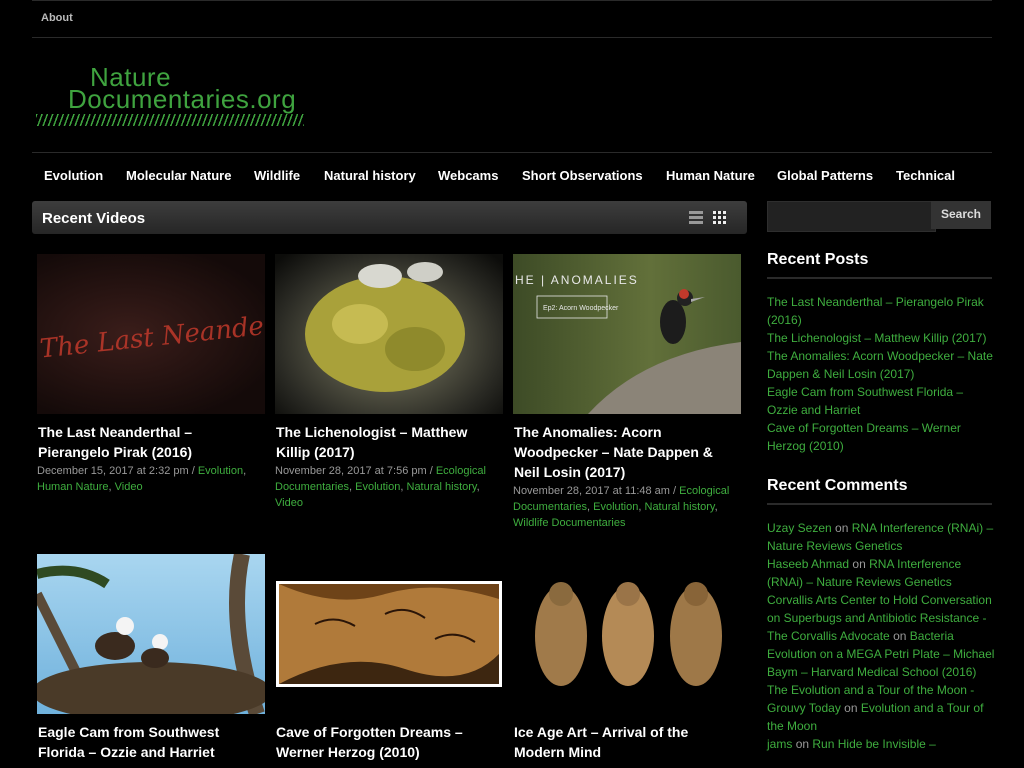  What do you see at coordinates (94, 218) in the screenshot?
I see `recent-videos-title: Recent Videos` at bounding box center [94, 218].